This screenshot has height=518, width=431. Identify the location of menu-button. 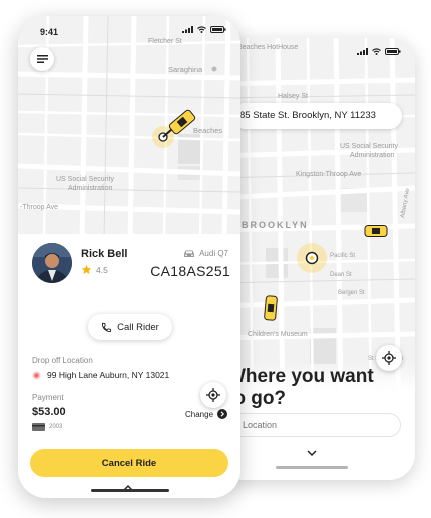
(42, 59).